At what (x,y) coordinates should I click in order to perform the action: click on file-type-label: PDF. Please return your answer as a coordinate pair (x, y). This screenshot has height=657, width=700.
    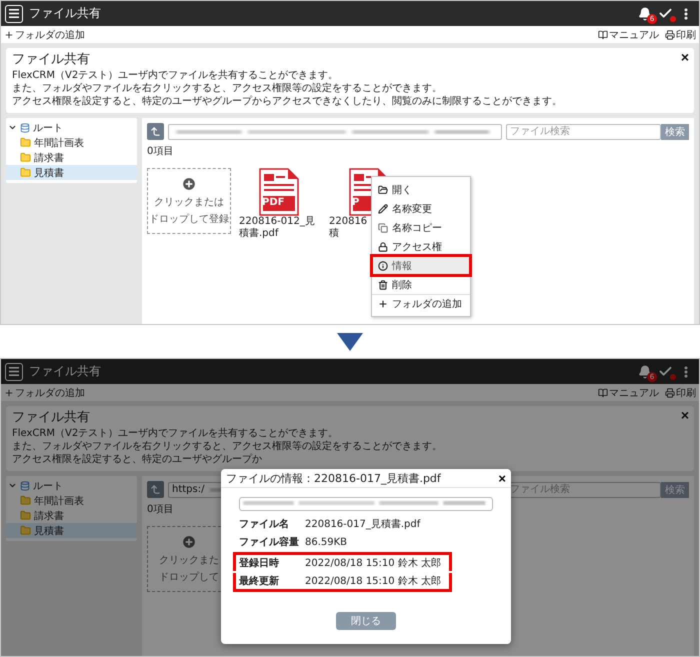
    Looking at the image, I should click on (273, 203).